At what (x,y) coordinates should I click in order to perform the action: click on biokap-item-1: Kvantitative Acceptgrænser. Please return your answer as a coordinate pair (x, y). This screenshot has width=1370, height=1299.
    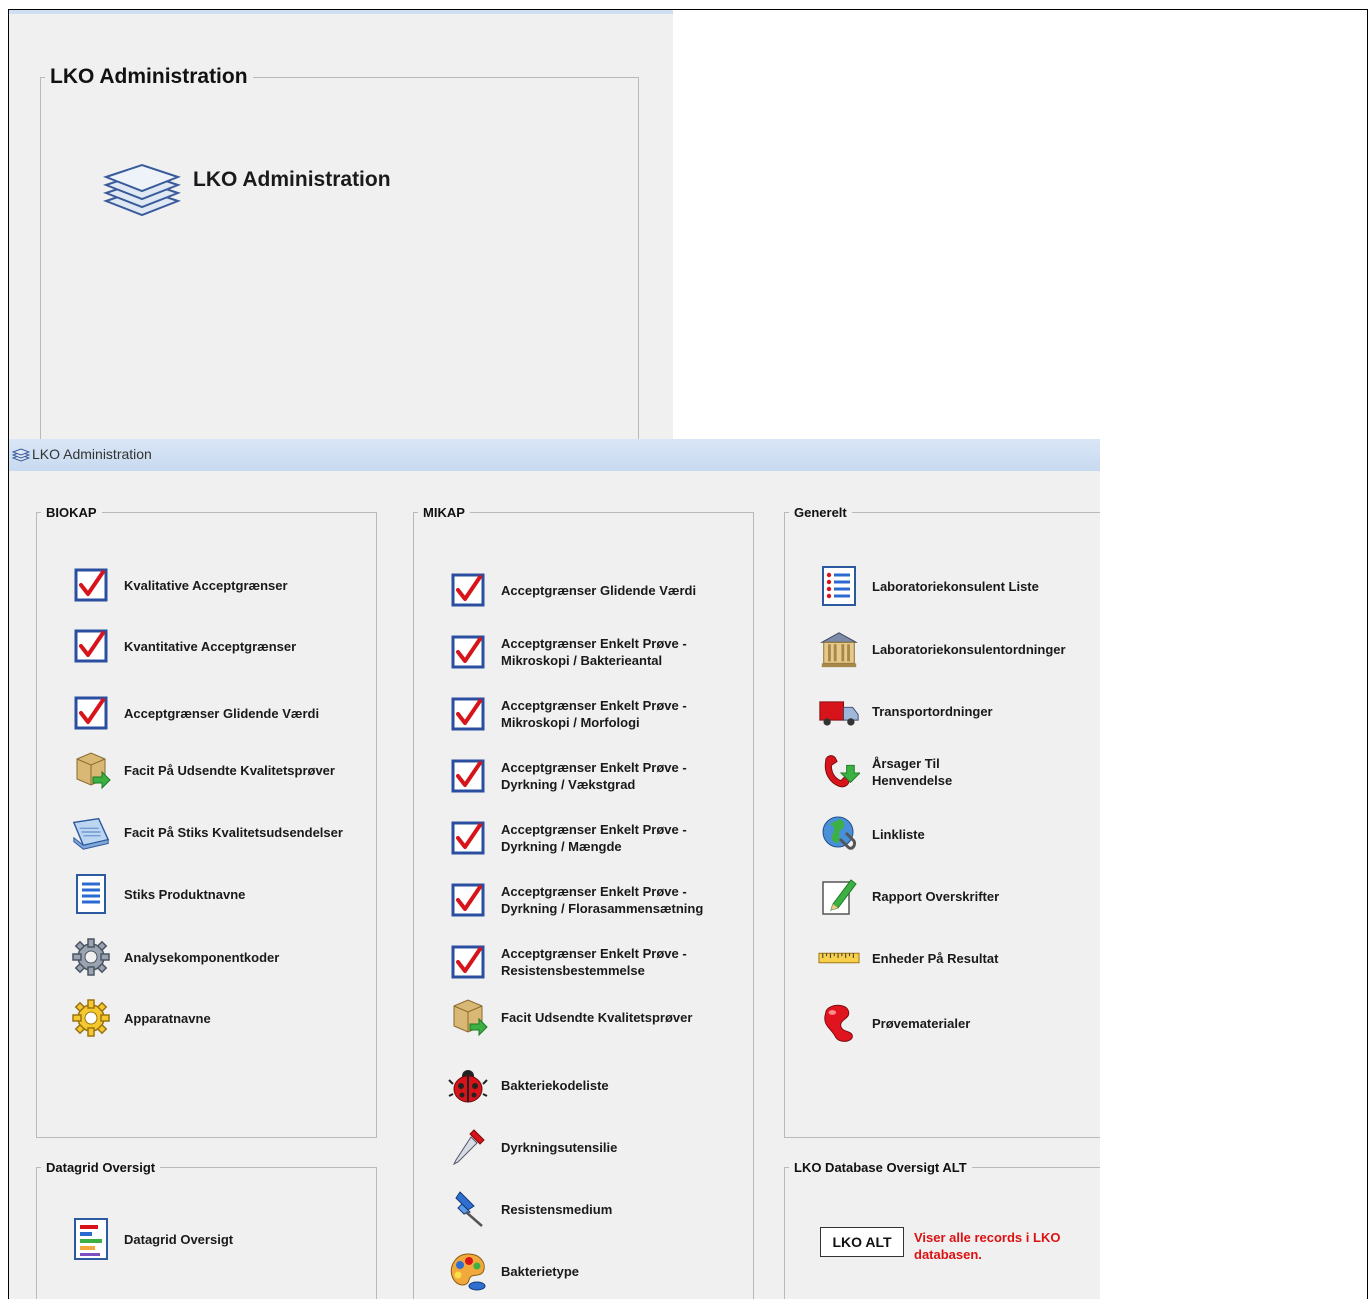
    Looking at the image, I should click on (183, 646).